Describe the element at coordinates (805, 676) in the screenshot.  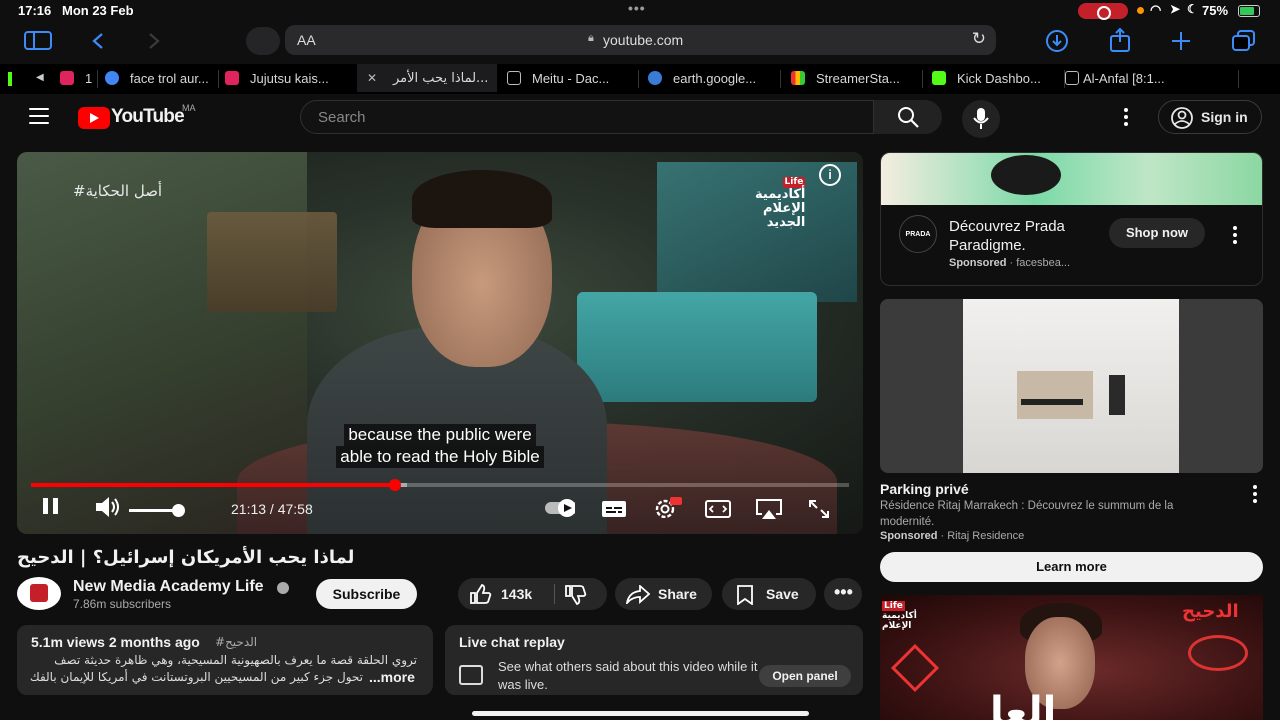
I see `open-panel-button: Open panel` at that location.